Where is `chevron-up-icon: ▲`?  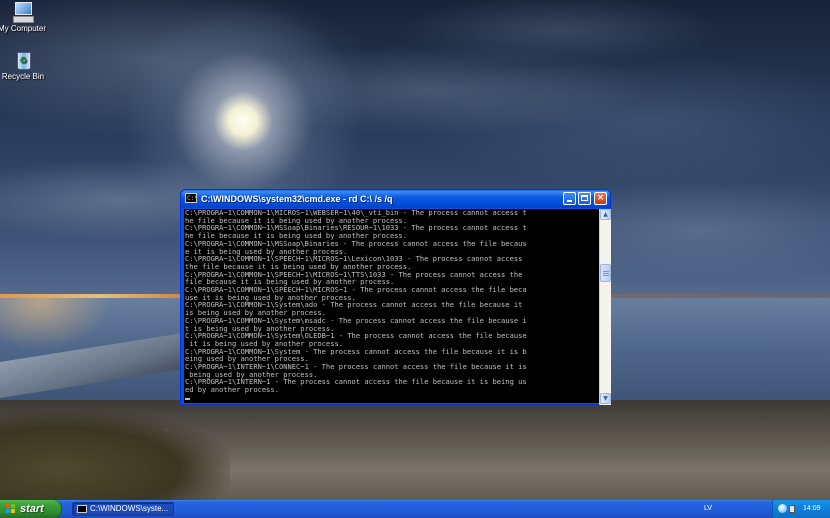 chevron-up-icon: ▲ is located at coordinates (605, 214).